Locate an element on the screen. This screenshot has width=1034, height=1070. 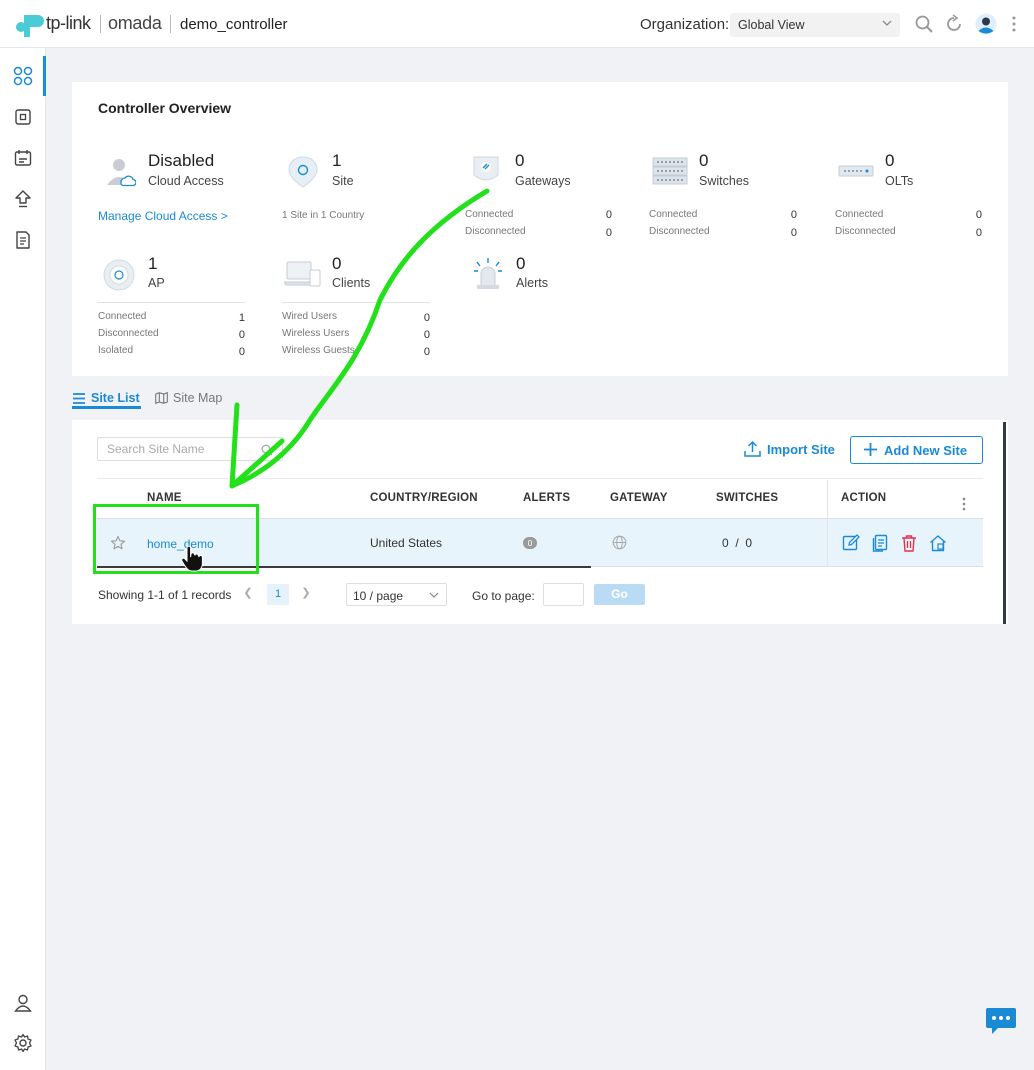
tab-site-list-label: Site List is located at coordinates (115, 398).